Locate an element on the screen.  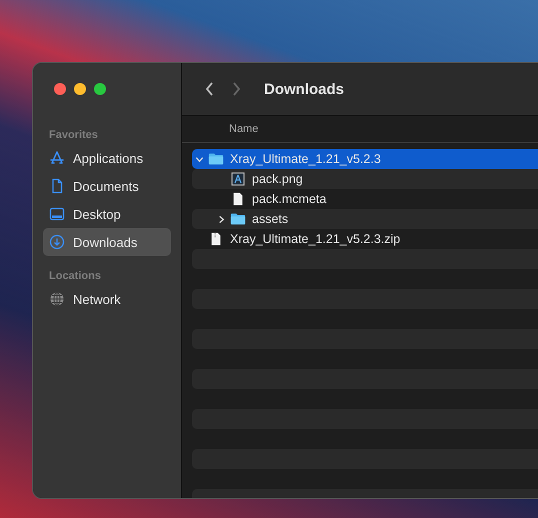
sidebar-item: Network is located at coordinates (107, 299).